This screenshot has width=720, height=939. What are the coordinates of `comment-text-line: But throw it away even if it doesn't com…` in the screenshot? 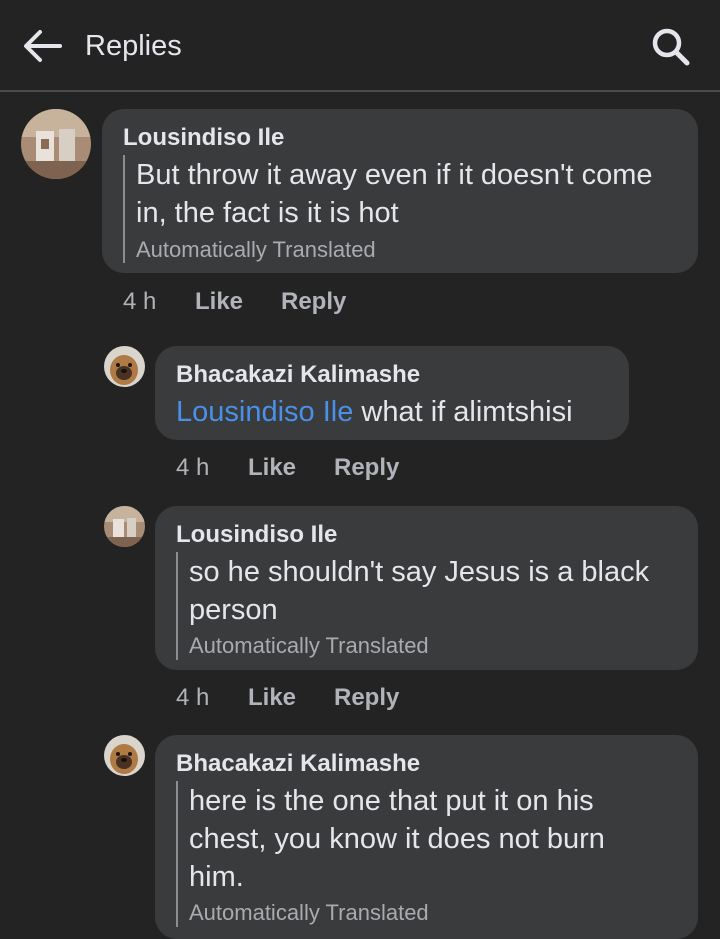 It's located at (394, 175).